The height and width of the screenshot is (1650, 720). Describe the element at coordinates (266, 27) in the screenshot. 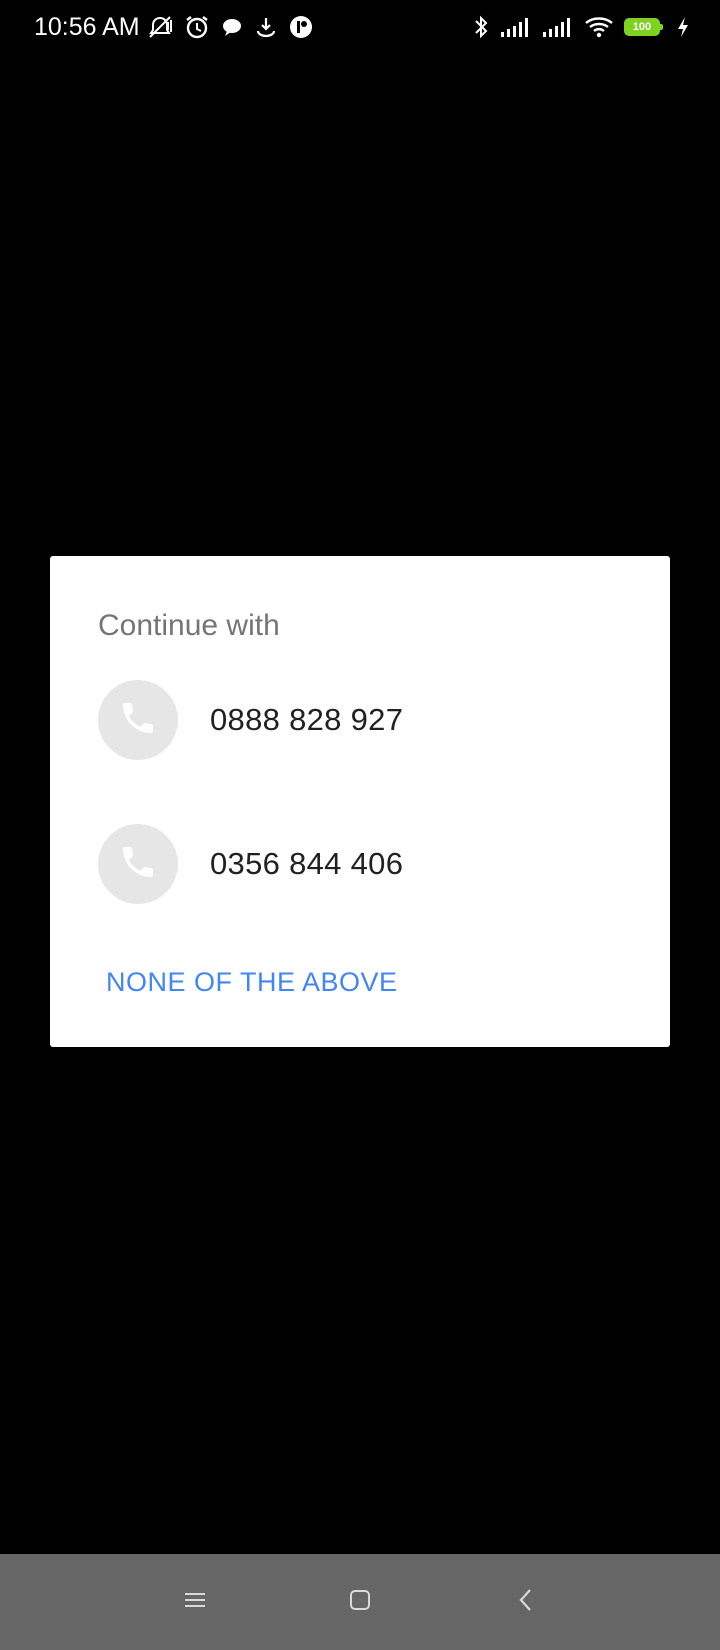

I see `download-icon` at that location.